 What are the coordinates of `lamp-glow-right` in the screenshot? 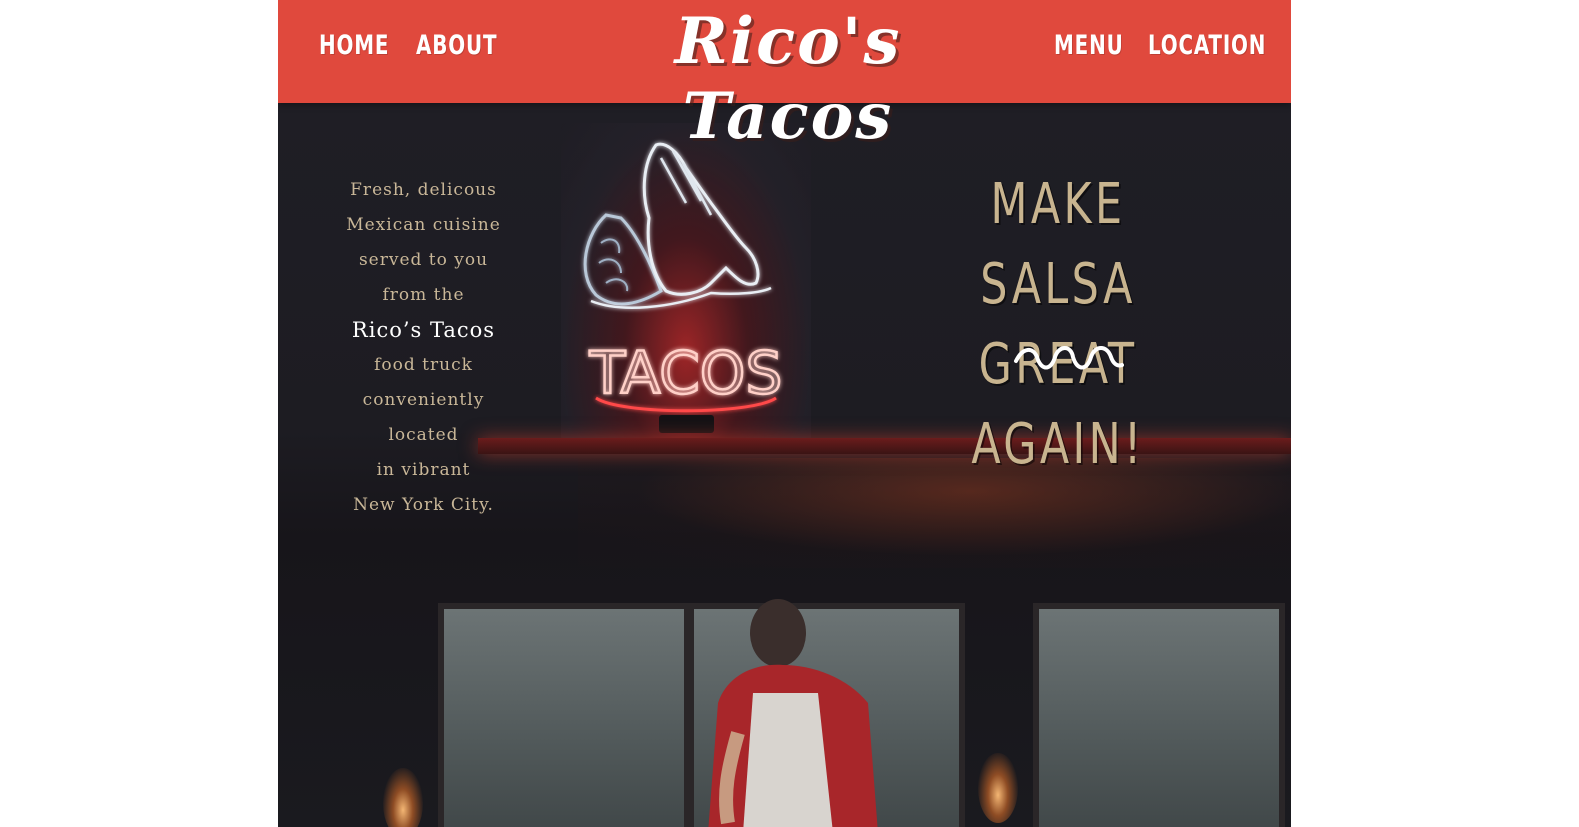 It's located at (998, 788).